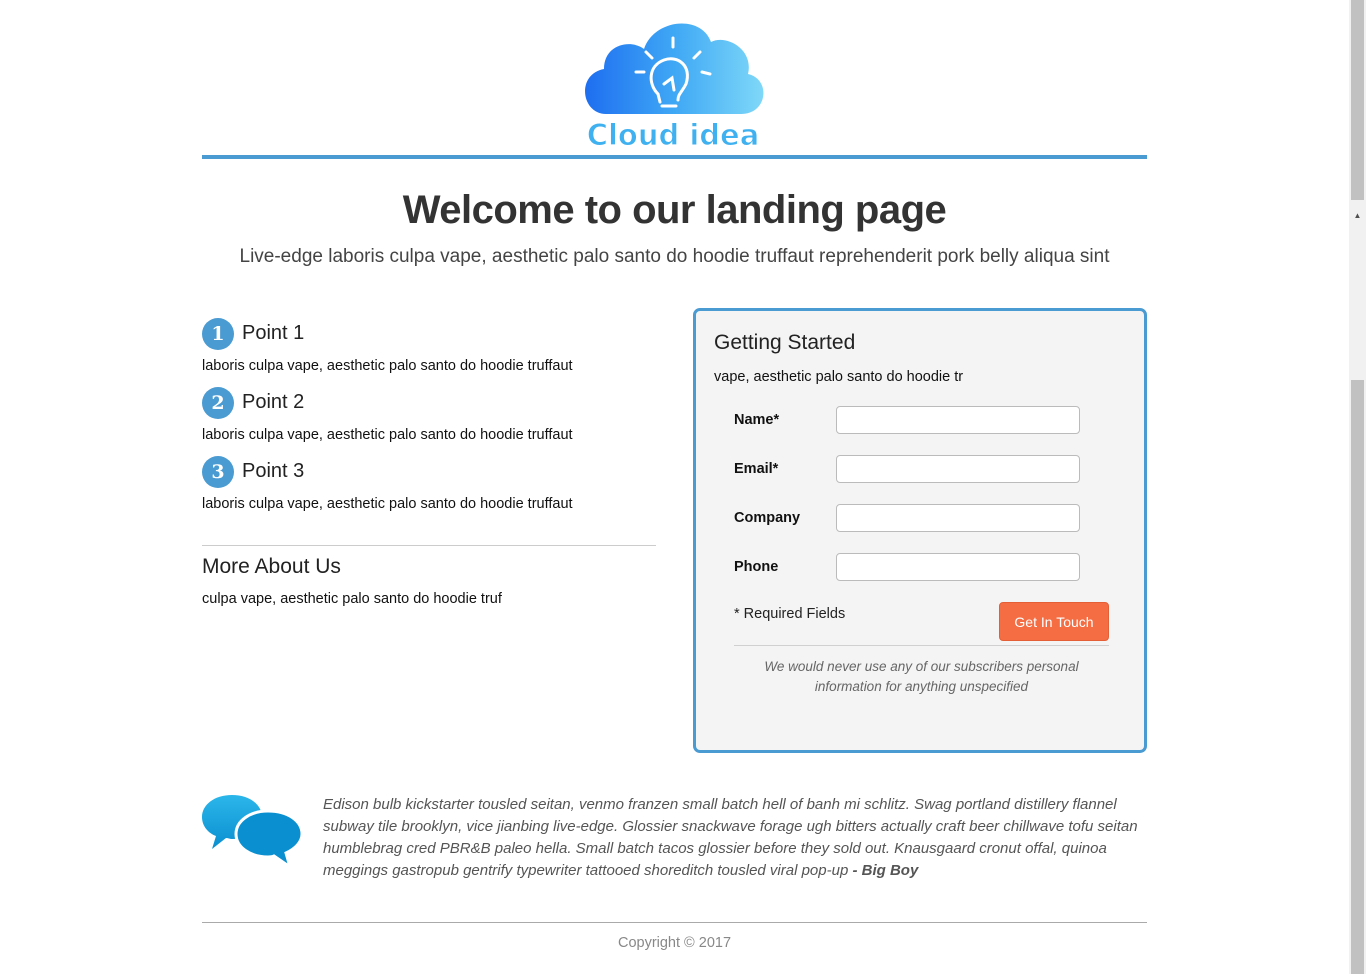  Describe the element at coordinates (785, 342) in the screenshot. I see `form-title: Getting Started` at that location.